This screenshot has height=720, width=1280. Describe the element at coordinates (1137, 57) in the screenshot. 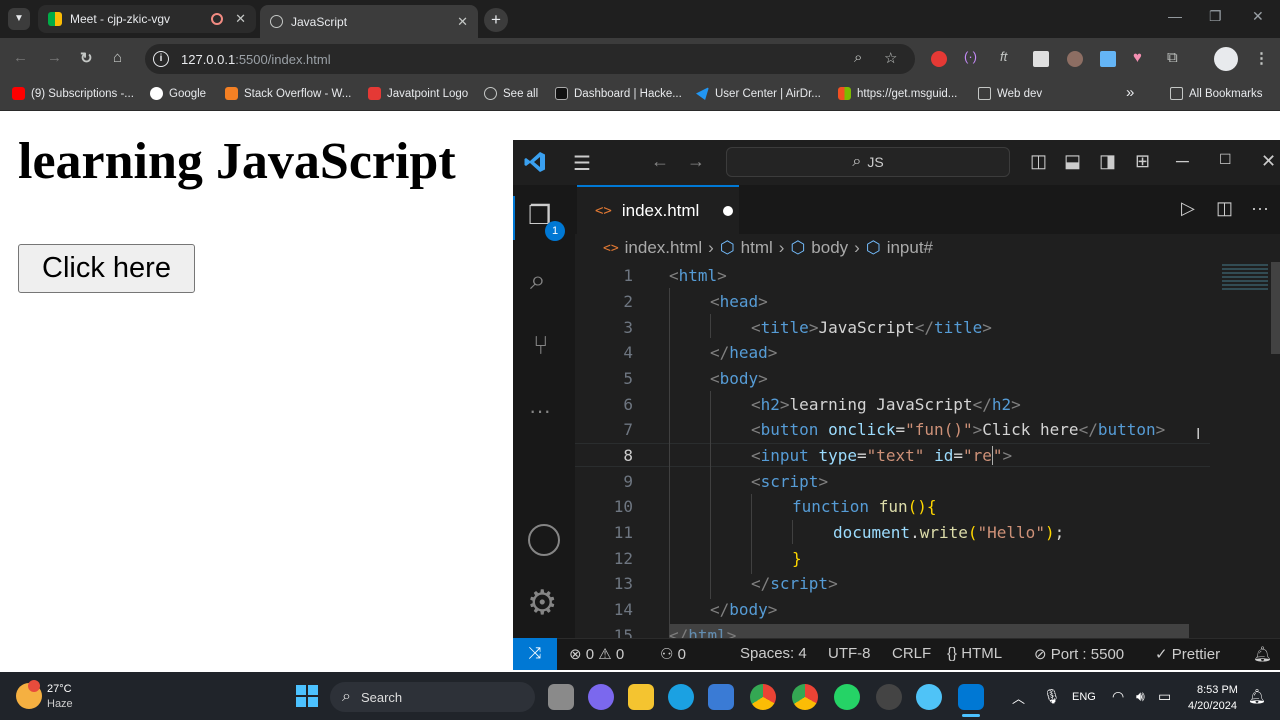

I see `extension-icon: ♥` at that location.